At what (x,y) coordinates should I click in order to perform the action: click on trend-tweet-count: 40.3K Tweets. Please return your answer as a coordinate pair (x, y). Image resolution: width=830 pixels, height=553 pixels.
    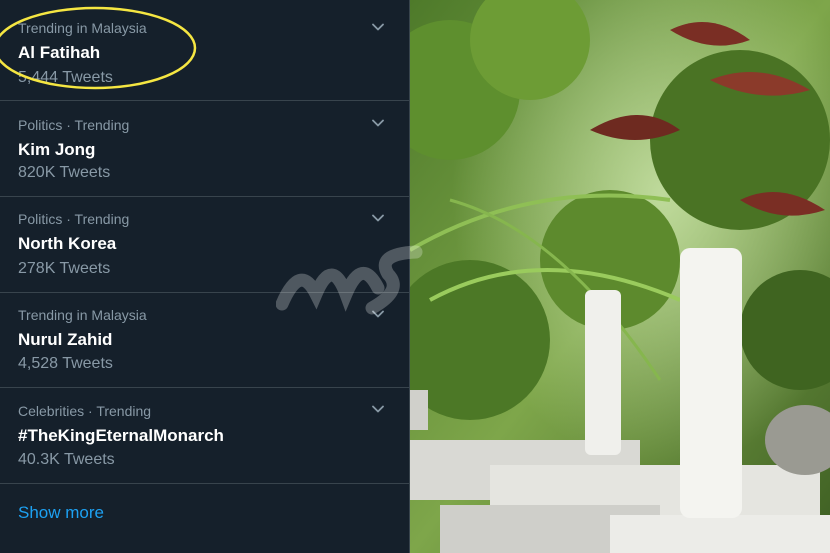
    Looking at the image, I should click on (66, 459).